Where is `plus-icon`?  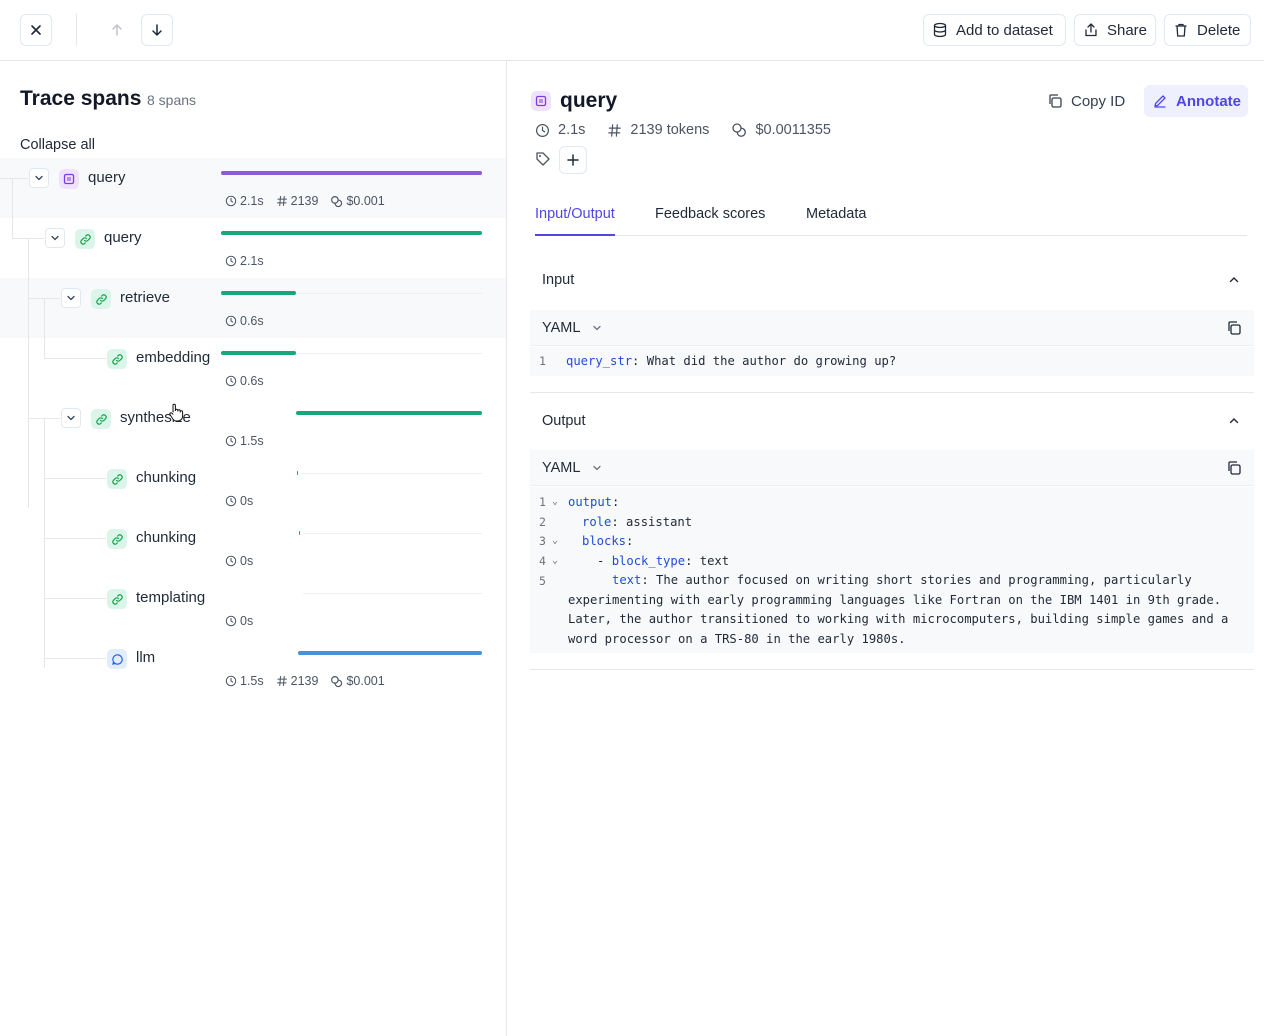 plus-icon is located at coordinates (573, 160).